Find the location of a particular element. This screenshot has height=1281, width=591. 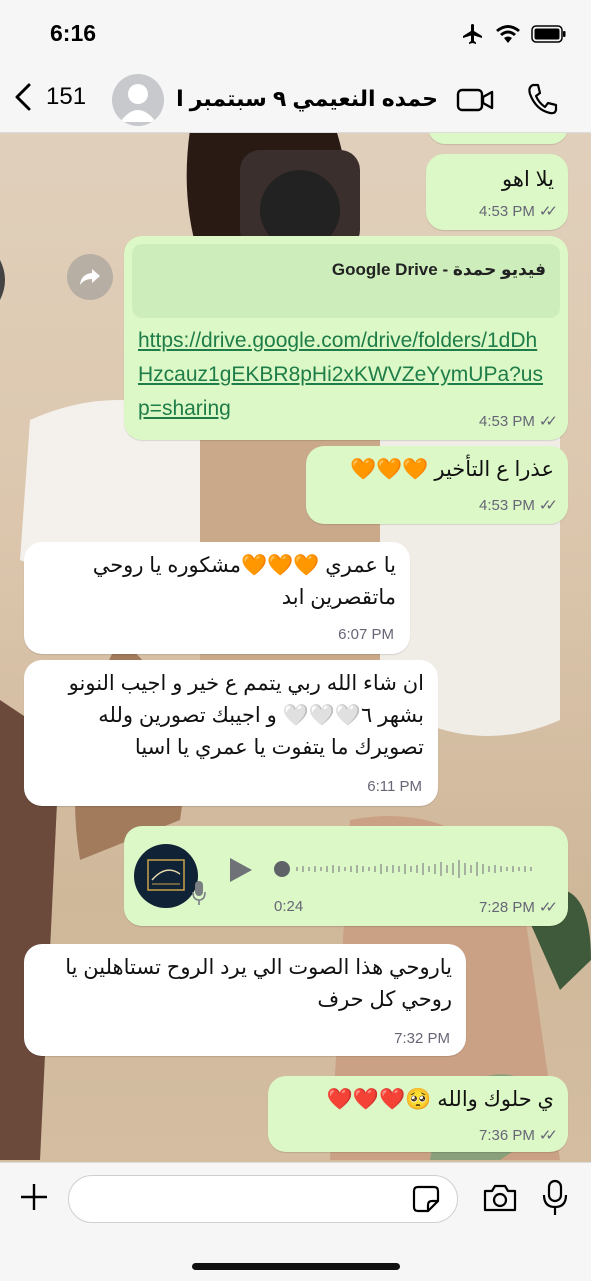

unread-count: 151 is located at coordinates (66, 96).